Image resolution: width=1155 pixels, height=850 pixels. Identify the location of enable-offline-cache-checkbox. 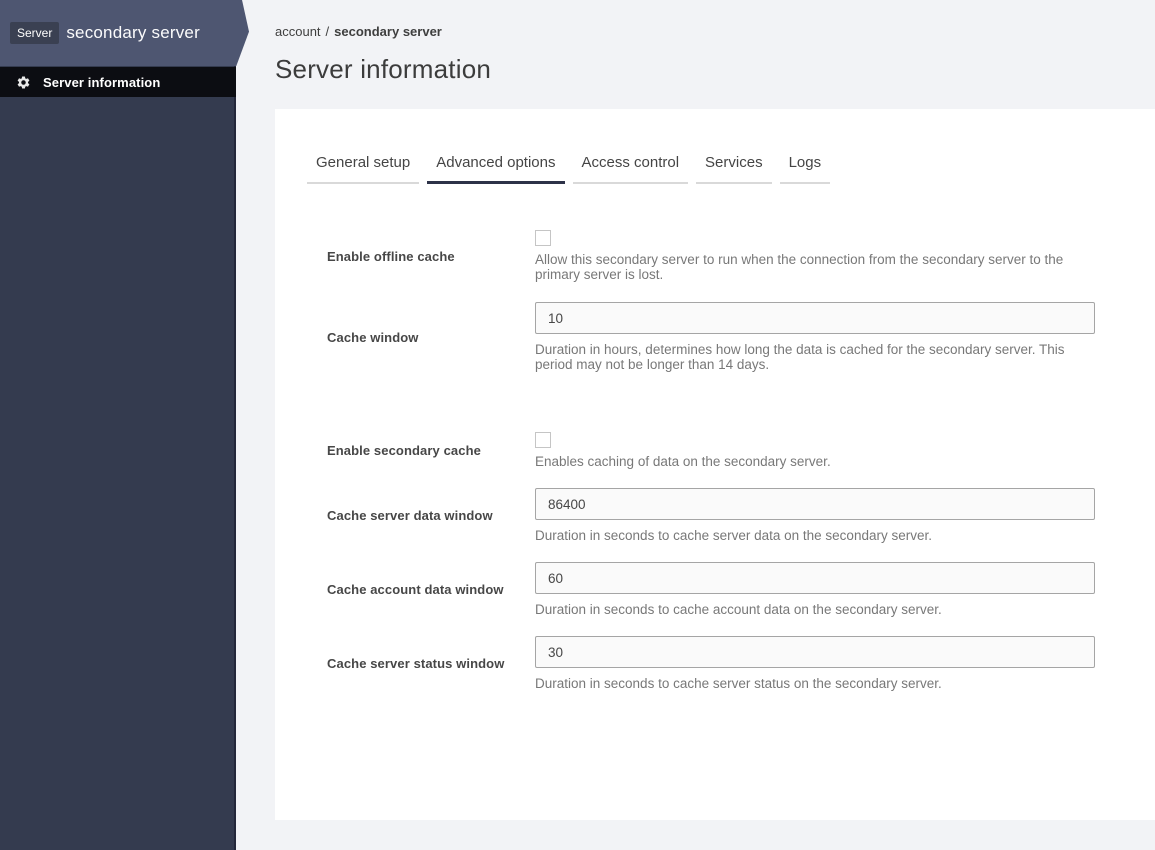
(543, 238).